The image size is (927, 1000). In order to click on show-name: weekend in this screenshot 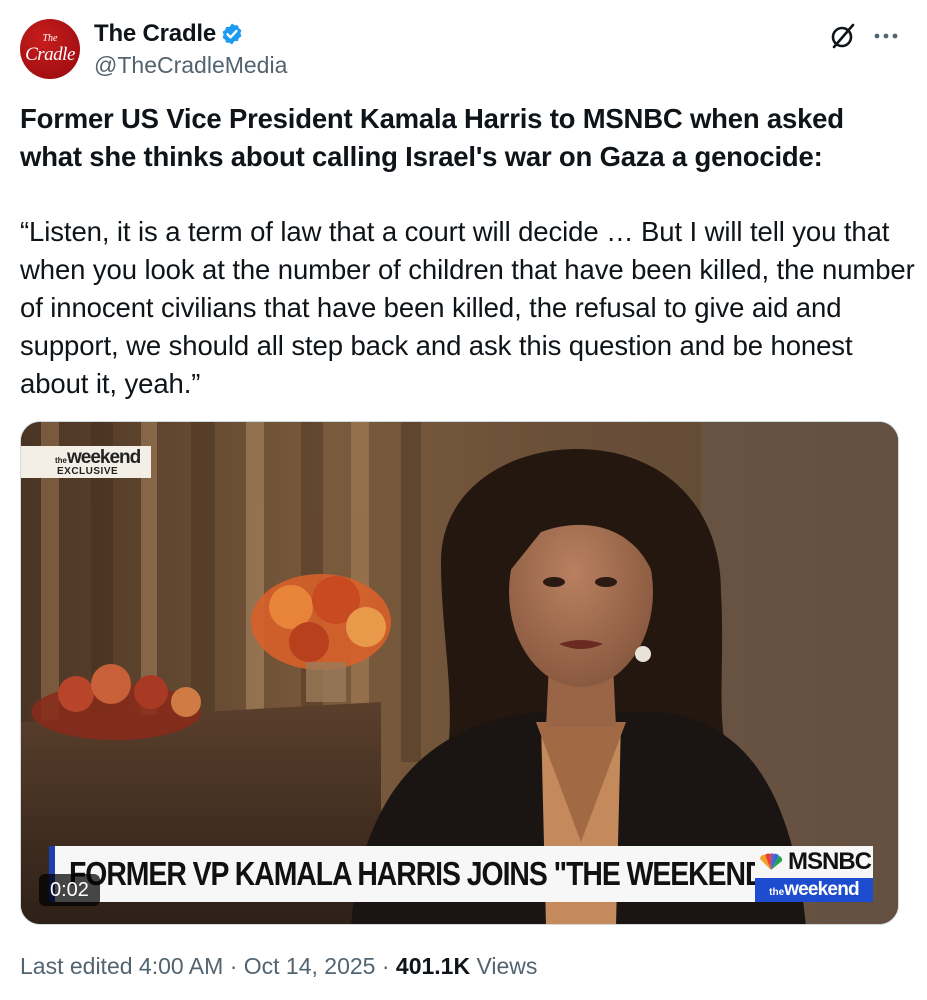, I will do `click(821, 889)`.